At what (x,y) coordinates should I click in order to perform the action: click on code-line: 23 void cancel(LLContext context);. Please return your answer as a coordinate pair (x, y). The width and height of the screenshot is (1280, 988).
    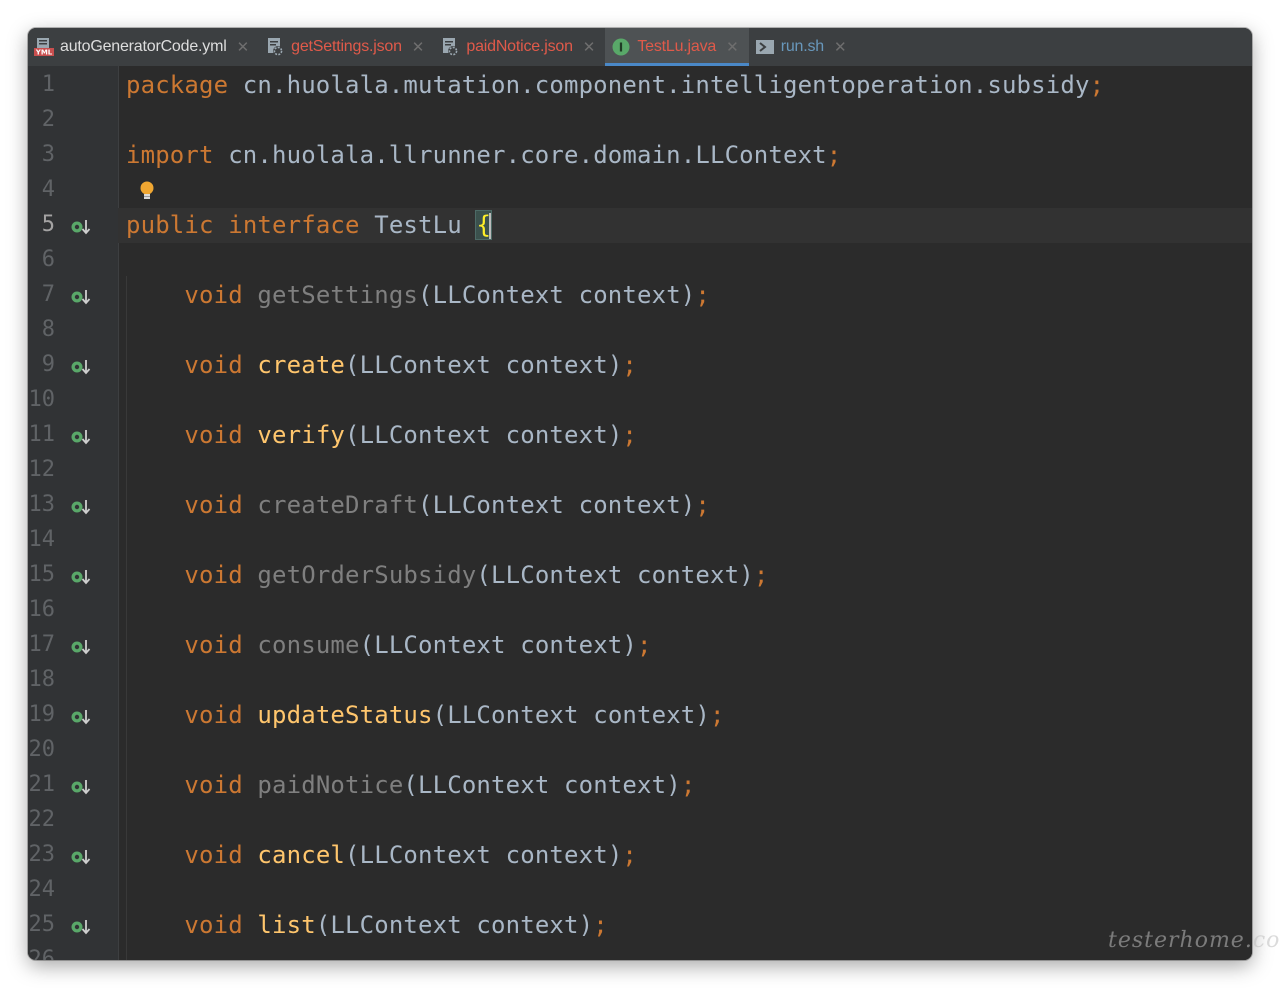
    Looking at the image, I should click on (640, 855).